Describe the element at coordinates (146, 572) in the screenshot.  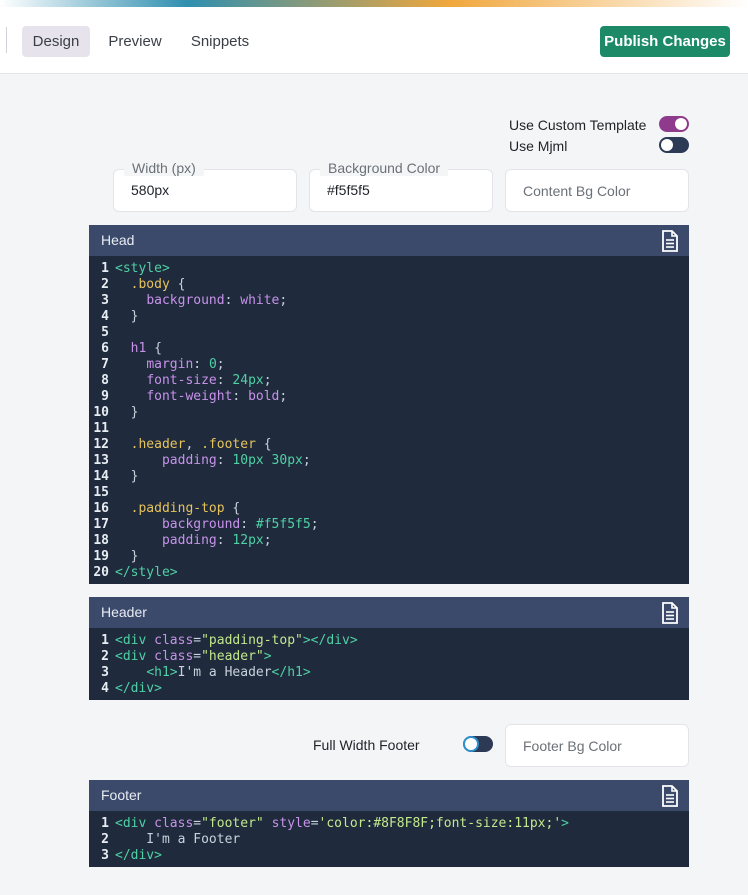
I see `code-text: </style>` at that location.